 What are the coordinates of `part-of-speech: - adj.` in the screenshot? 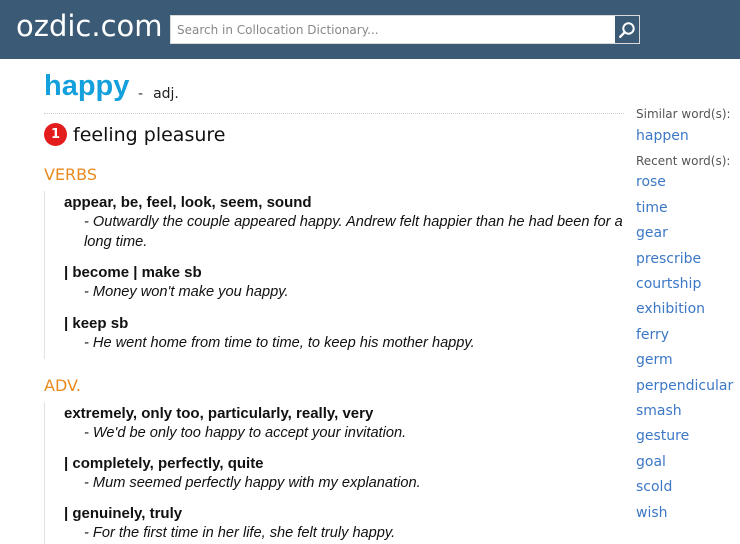 It's located at (158, 94).